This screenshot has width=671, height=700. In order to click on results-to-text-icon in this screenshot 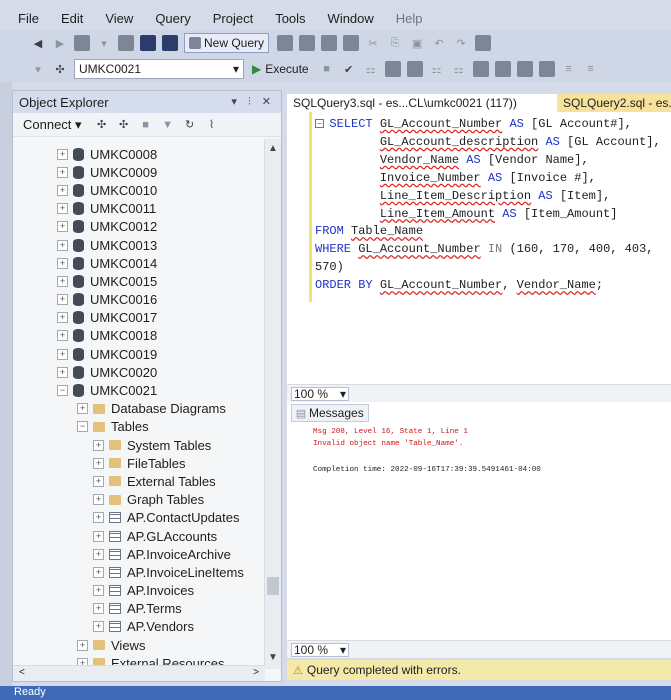, I will do `click(502, 69)`.